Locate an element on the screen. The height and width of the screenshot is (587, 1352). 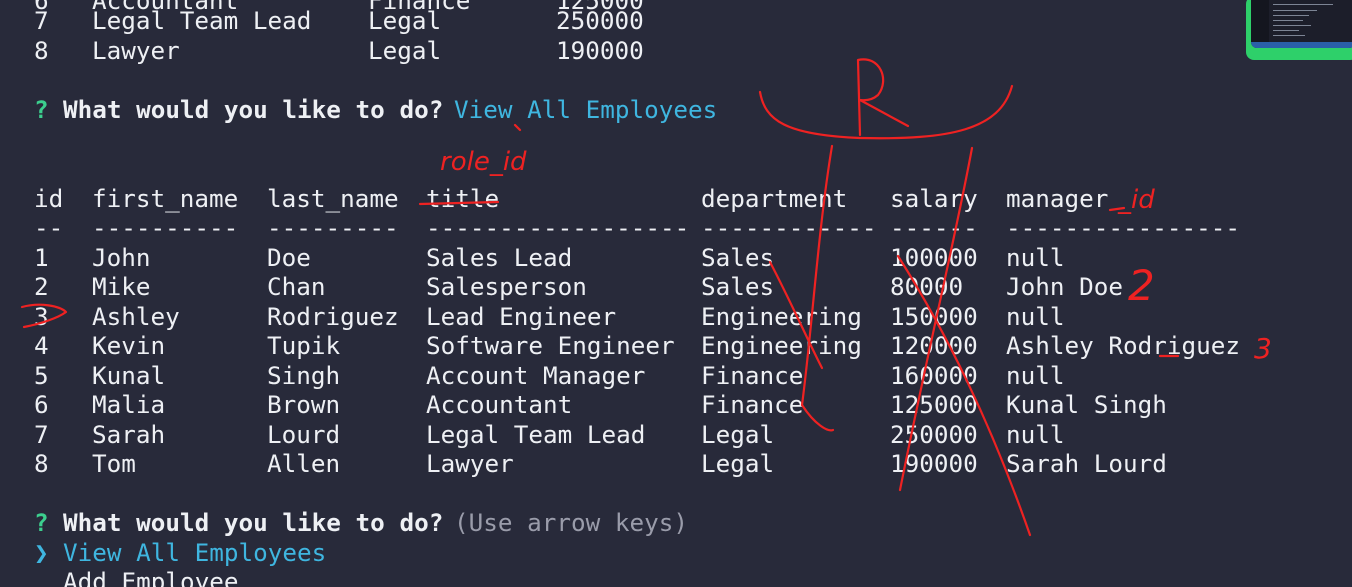
cell-manager: John Doe is located at coordinates (1065, 286).